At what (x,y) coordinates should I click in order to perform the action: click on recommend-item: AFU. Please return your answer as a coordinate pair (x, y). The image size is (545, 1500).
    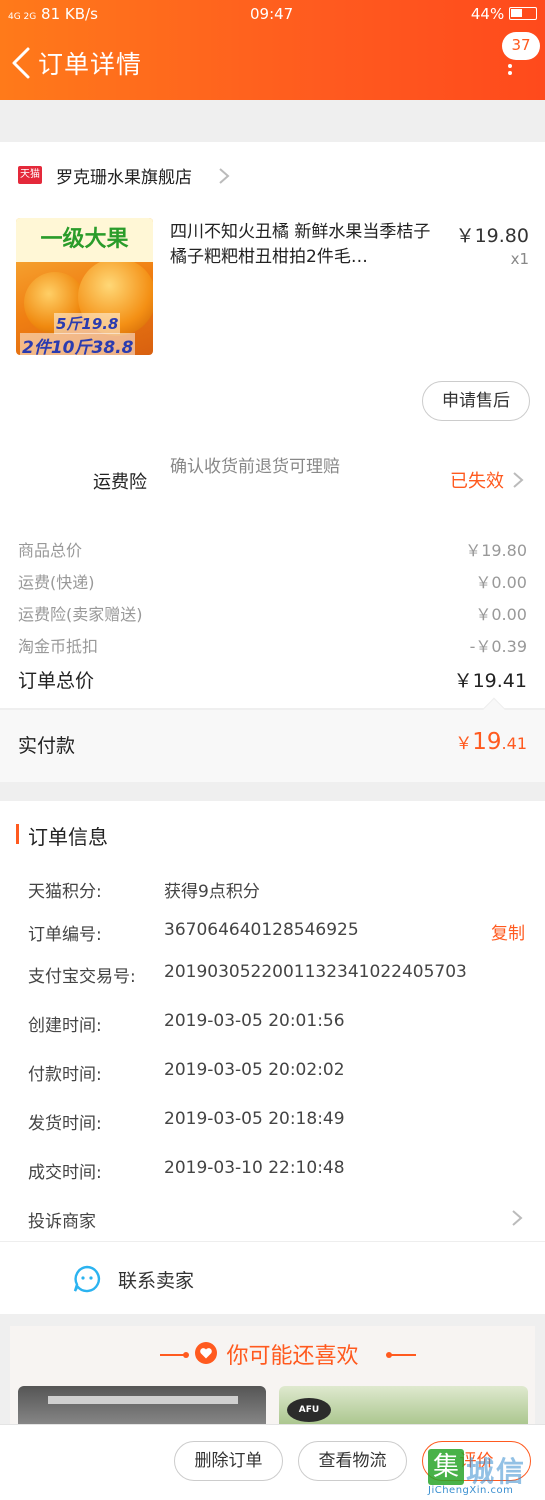
    Looking at the image, I should click on (403, 1406).